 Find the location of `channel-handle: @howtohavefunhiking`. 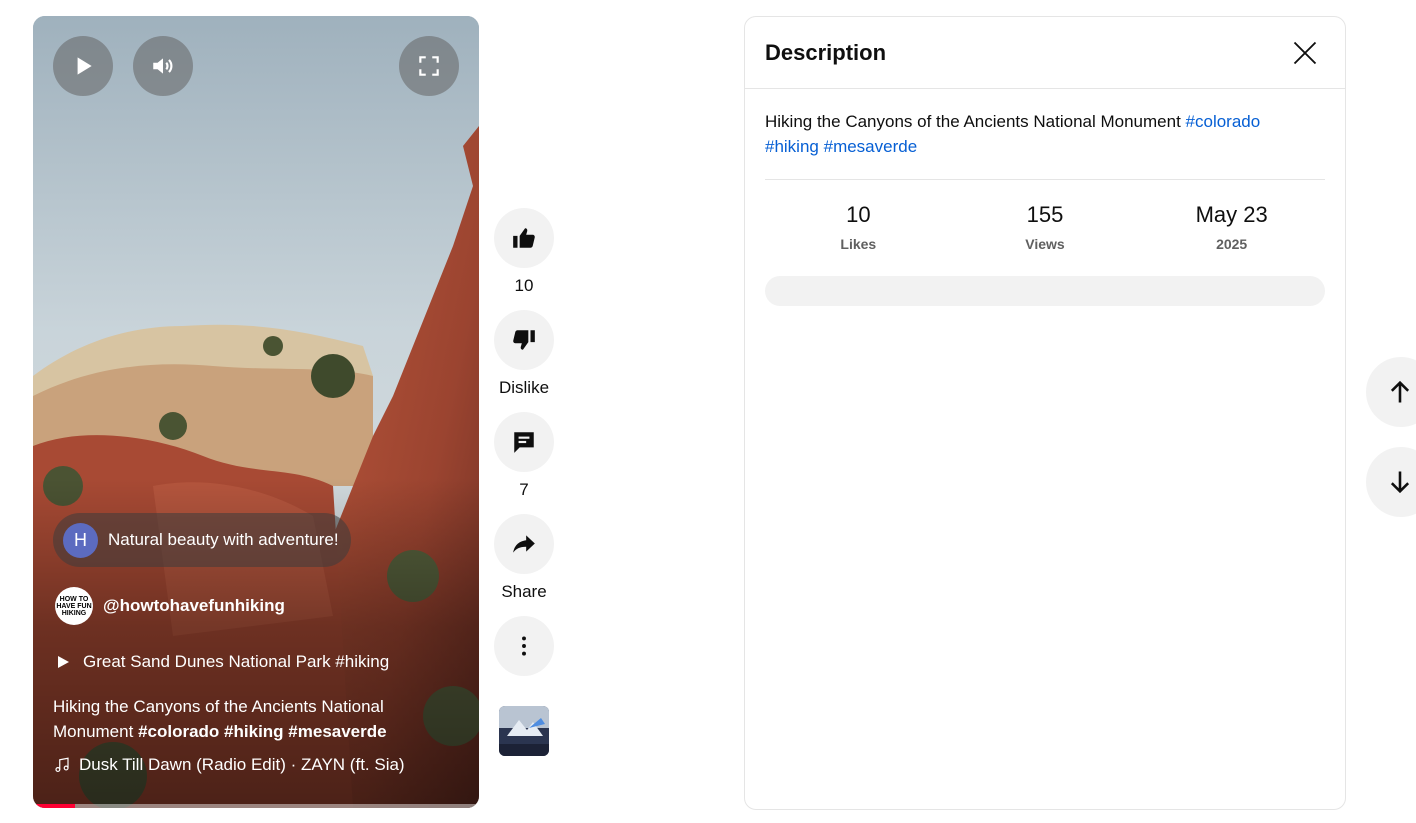

channel-handle: @howtohavefunhiking is located at coordinates (194, 606).